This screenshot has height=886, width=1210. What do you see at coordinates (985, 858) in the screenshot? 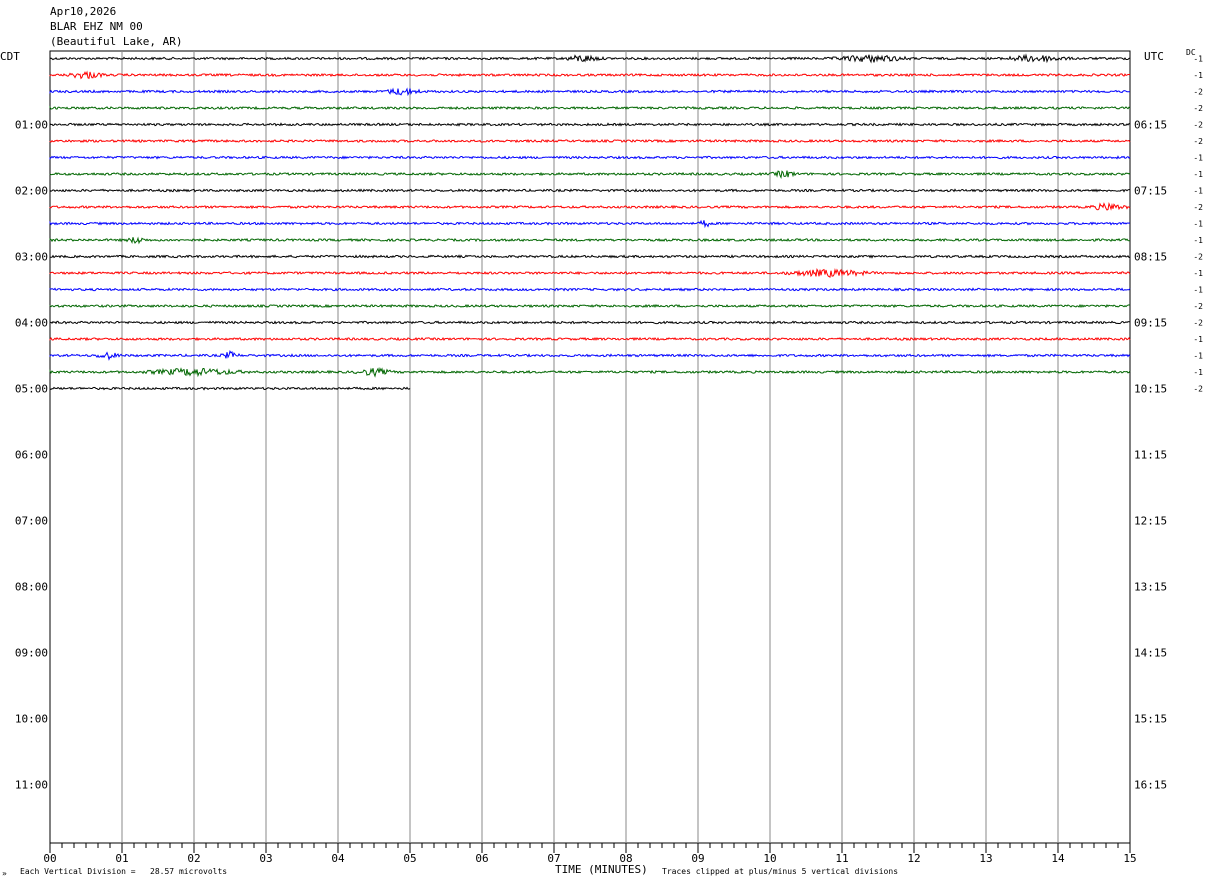
I see `x-tick-label: 13` at bounding box center [985, 858].